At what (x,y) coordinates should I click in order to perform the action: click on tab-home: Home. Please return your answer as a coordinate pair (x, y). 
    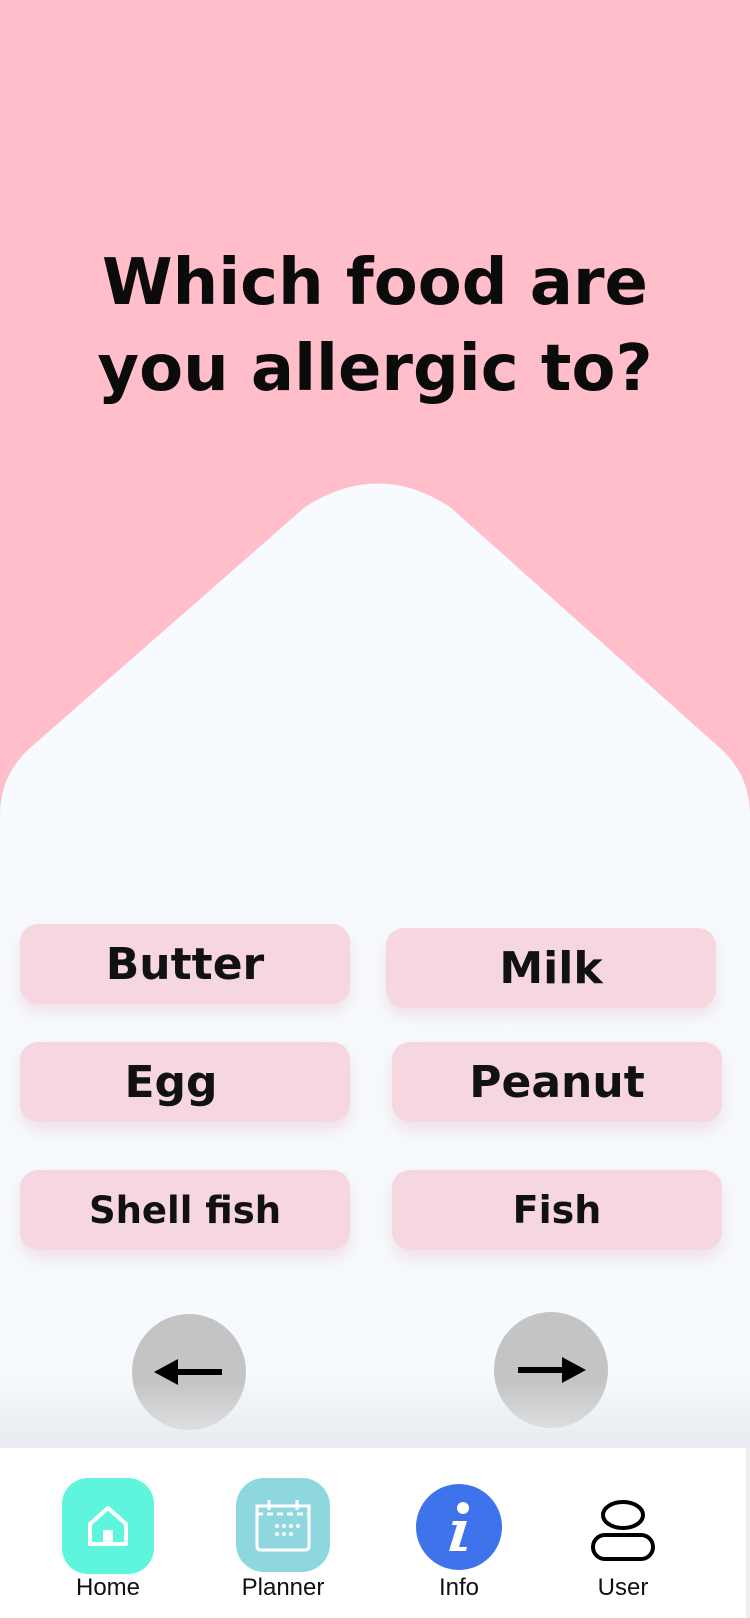
    Looking at the image, I should click on (108, 1533).